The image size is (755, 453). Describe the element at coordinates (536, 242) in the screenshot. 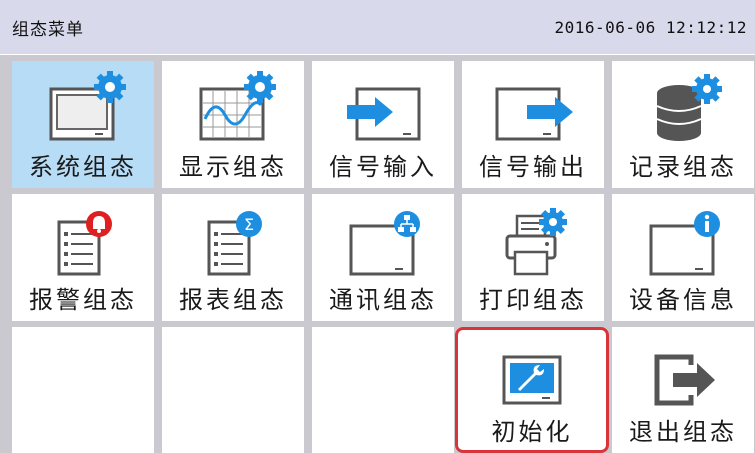

I see `printer-gear-icon` at that location.